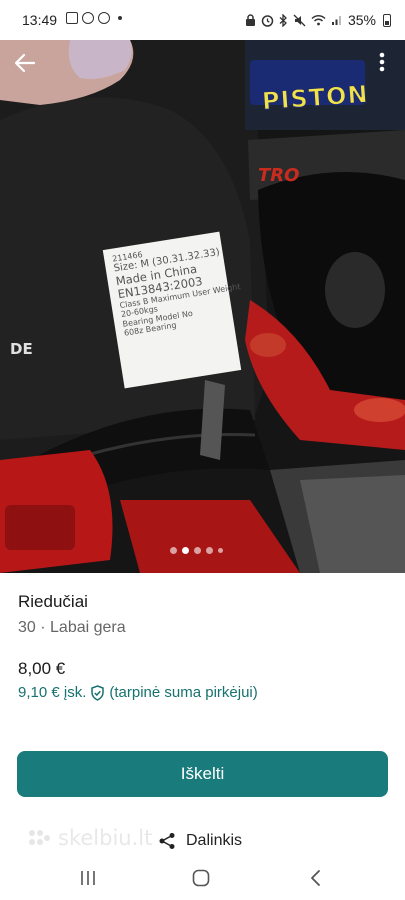  What do you see at coordinates (267, 20) in the screenshot?
I see `alarm-icon` at bounding box center [267, 20].